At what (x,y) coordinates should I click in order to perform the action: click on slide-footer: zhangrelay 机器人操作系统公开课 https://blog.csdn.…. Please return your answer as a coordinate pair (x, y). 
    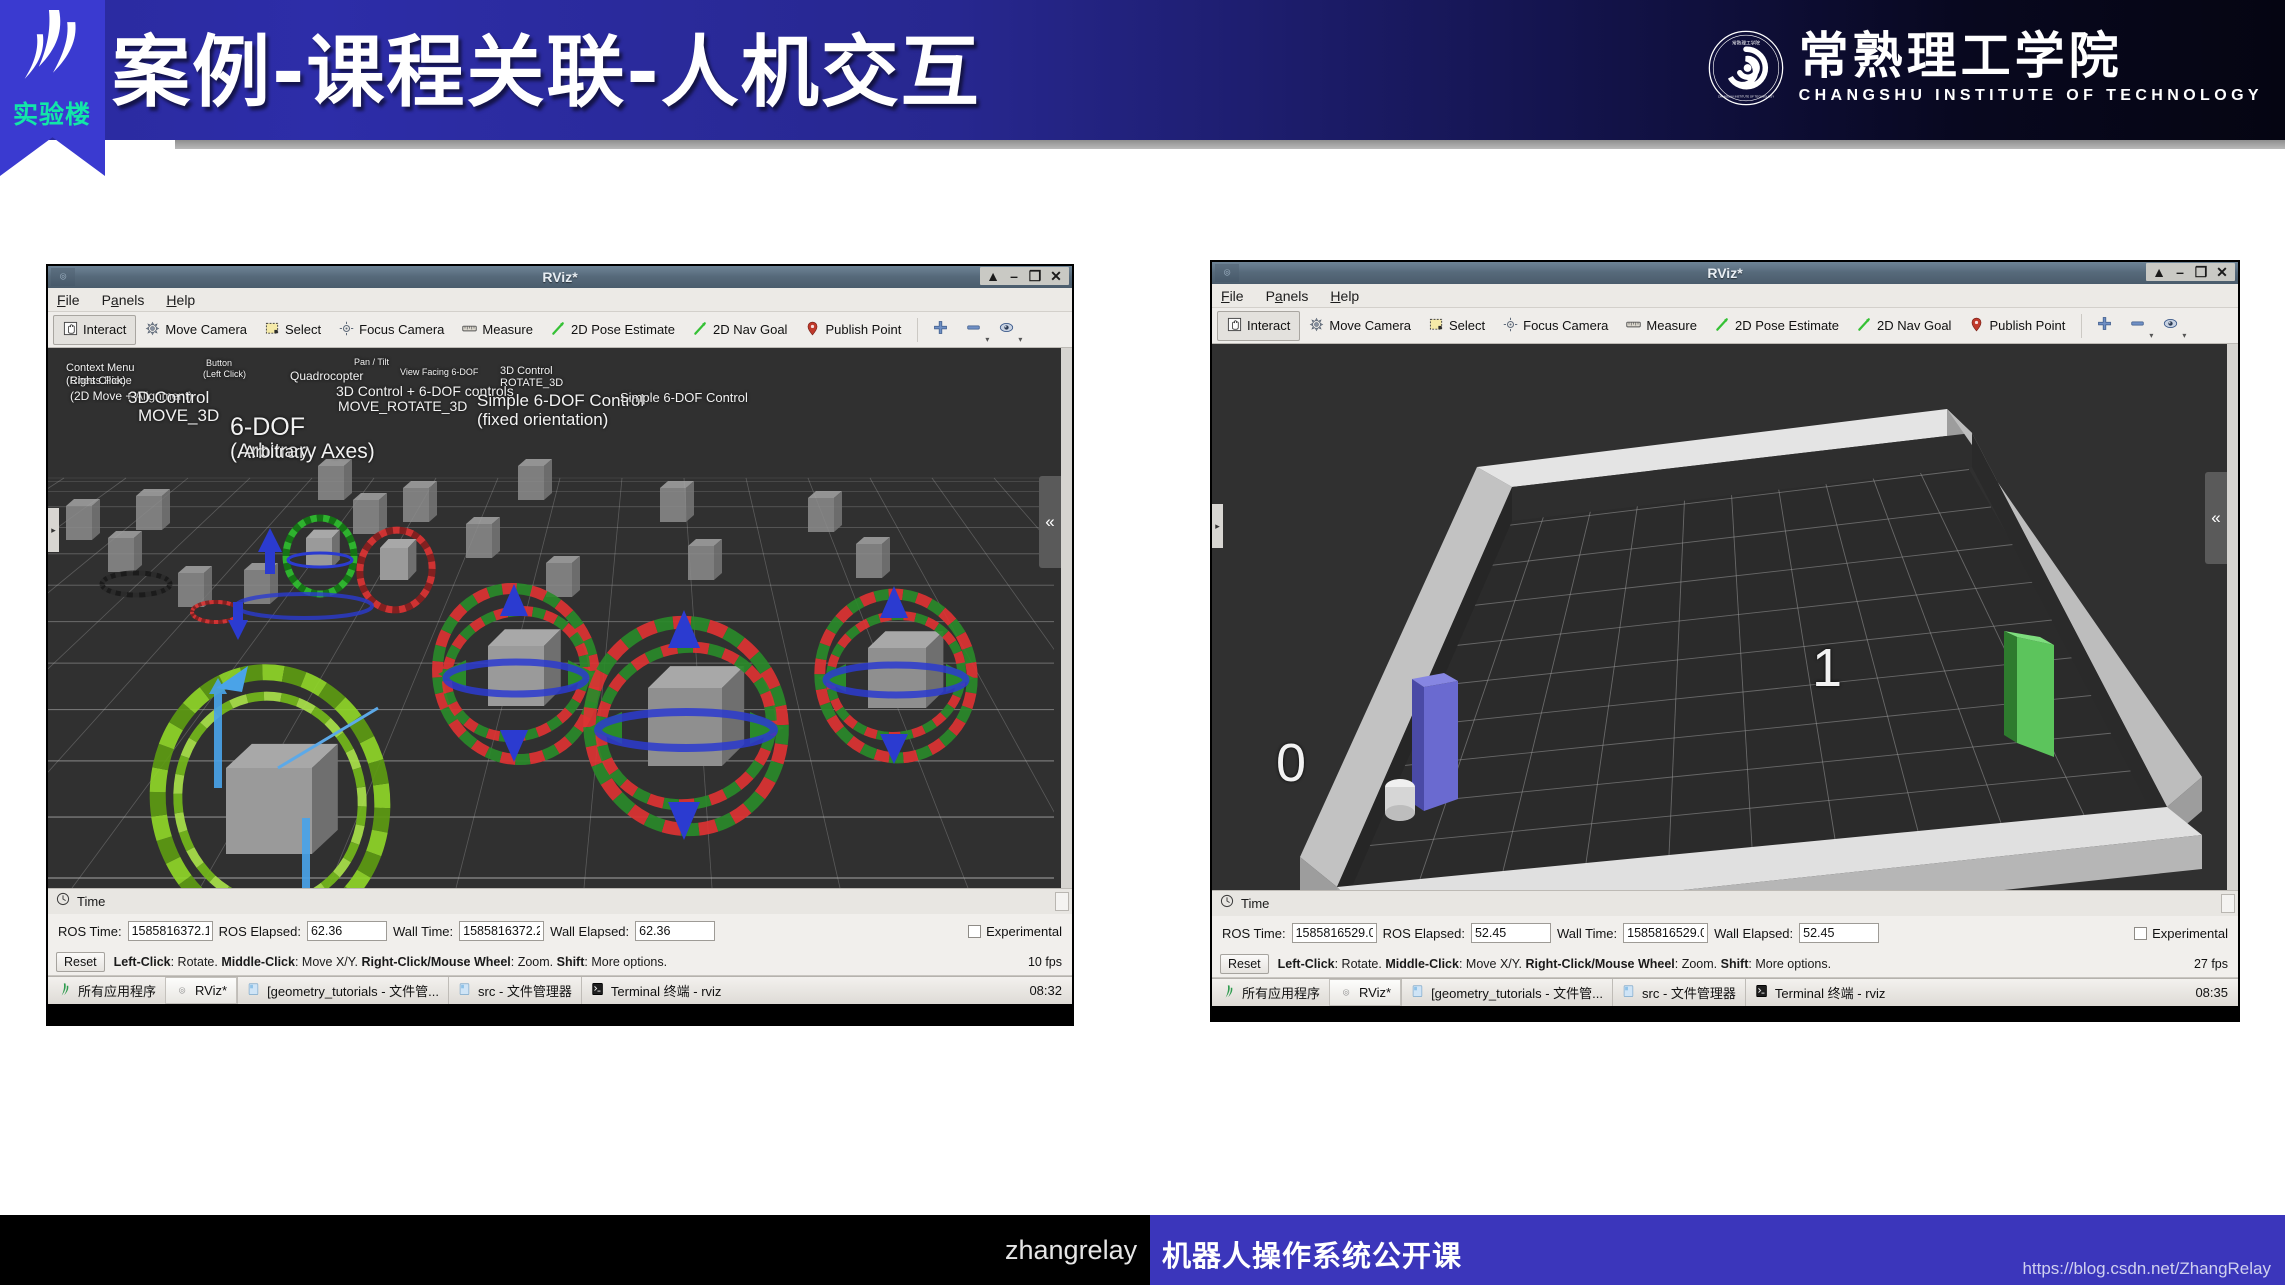
    Looking at the image, I should click on (1142, 1250).